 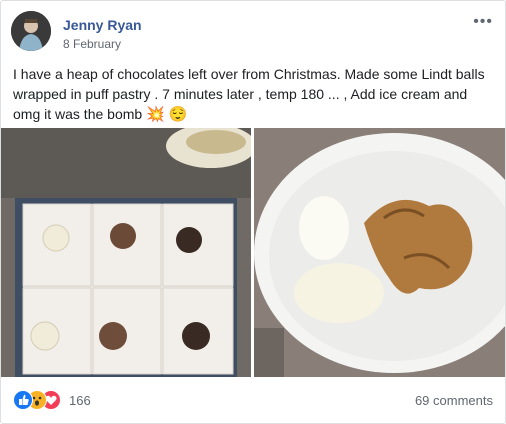 What do you see at coordinates (23, 400) in the screenshot?
I see `like-icon` at bounding box center [23, 400].